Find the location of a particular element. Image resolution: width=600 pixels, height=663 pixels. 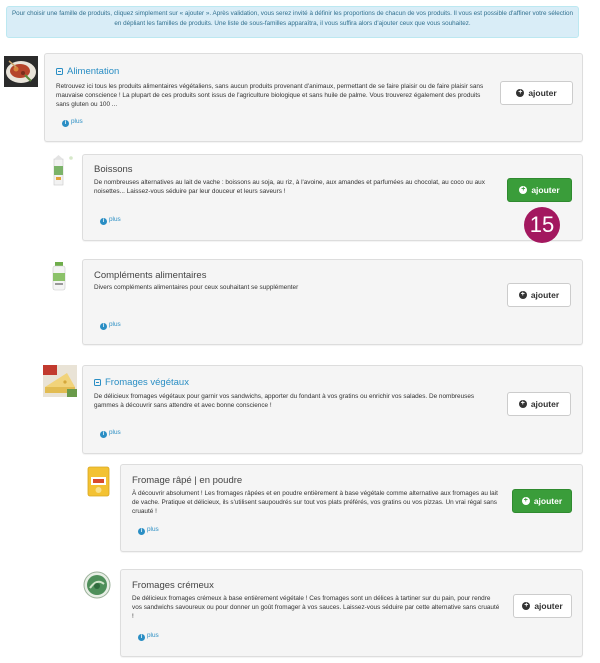

family-title: Compléments alimentaires is located at coordinates (150, 275).